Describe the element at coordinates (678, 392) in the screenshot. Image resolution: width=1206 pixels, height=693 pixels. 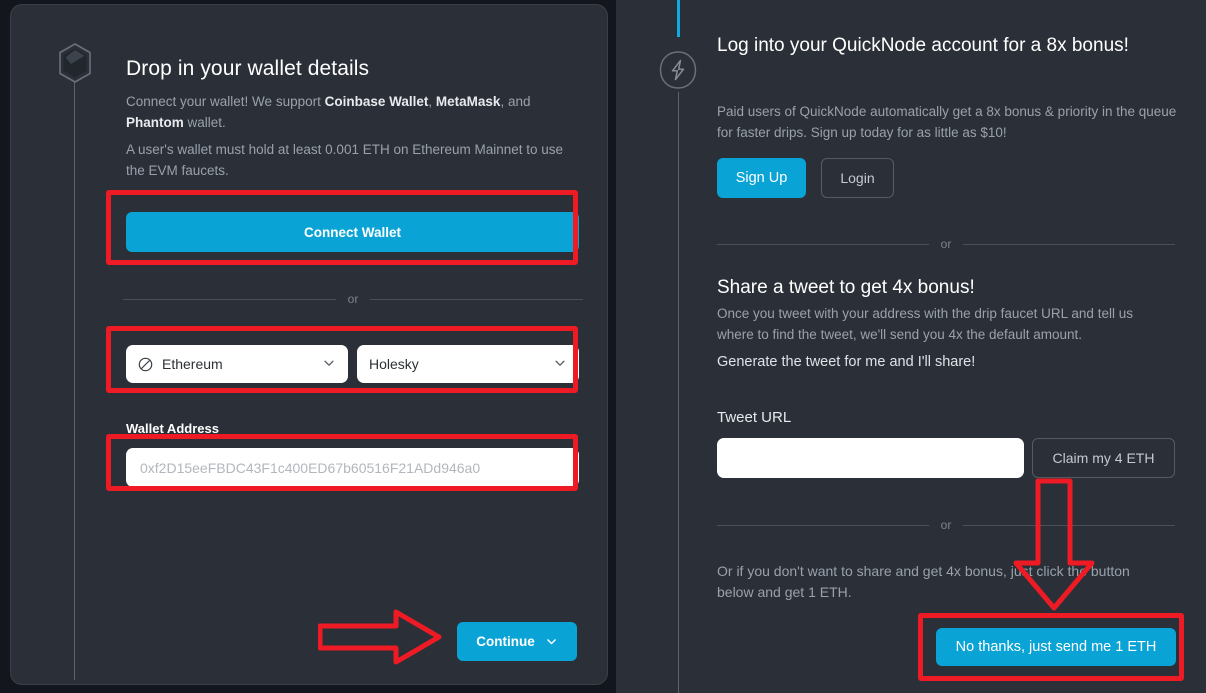
I see `timeline-rail-right` at that location.